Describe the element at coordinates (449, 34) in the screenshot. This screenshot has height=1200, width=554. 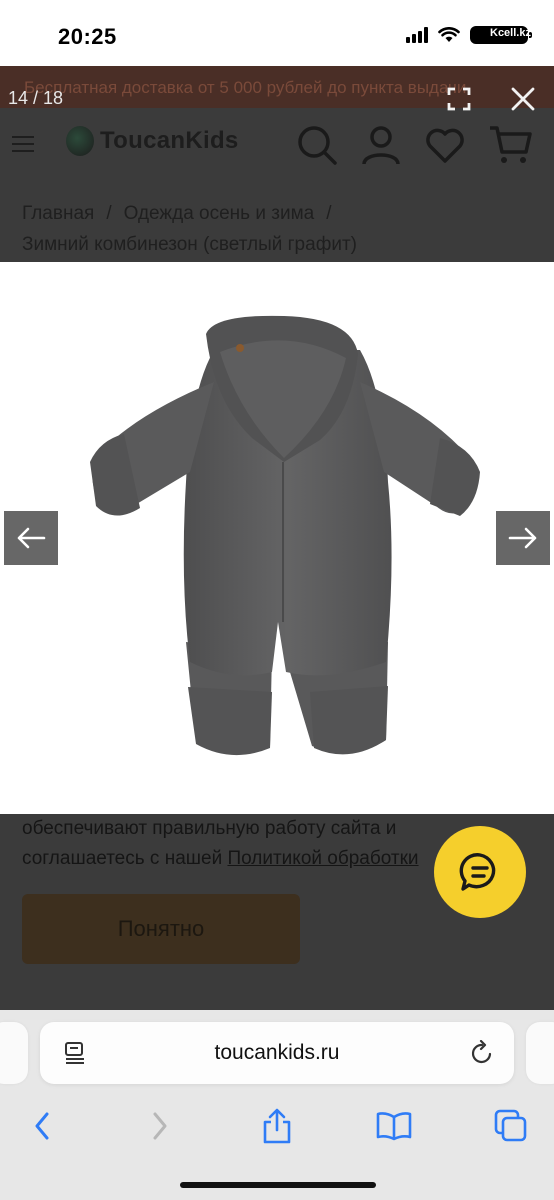
I see `wifi-icon` at that location.